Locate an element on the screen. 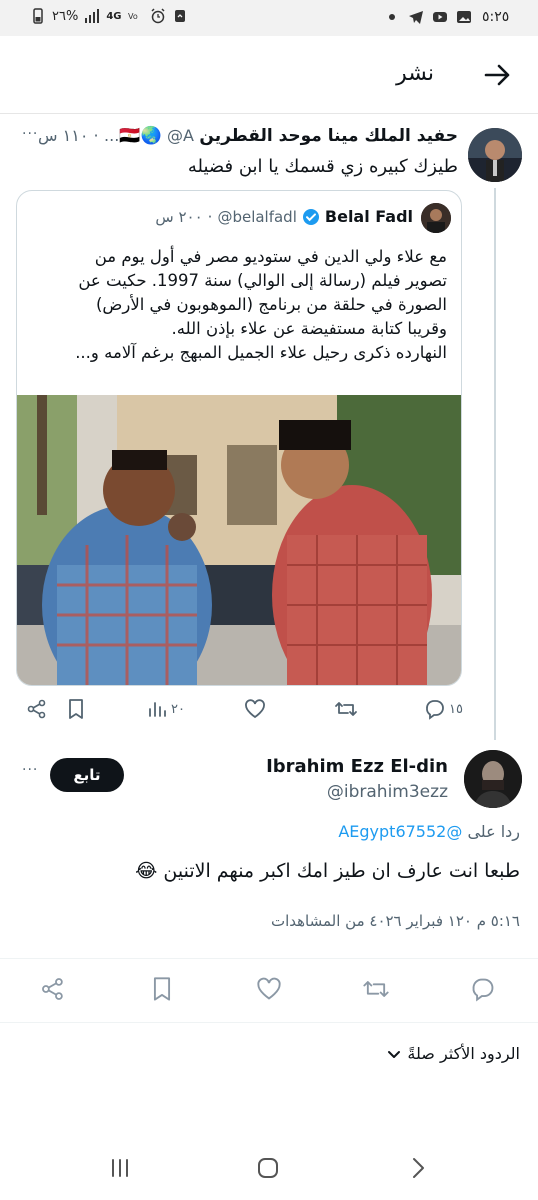  reply-count: ١٥ is located at coordinates (456, 709).